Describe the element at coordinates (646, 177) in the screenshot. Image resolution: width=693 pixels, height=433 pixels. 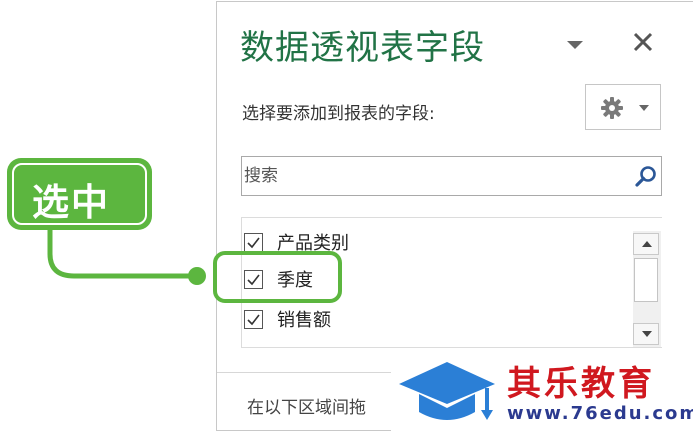
I see `search-icon` at that location.